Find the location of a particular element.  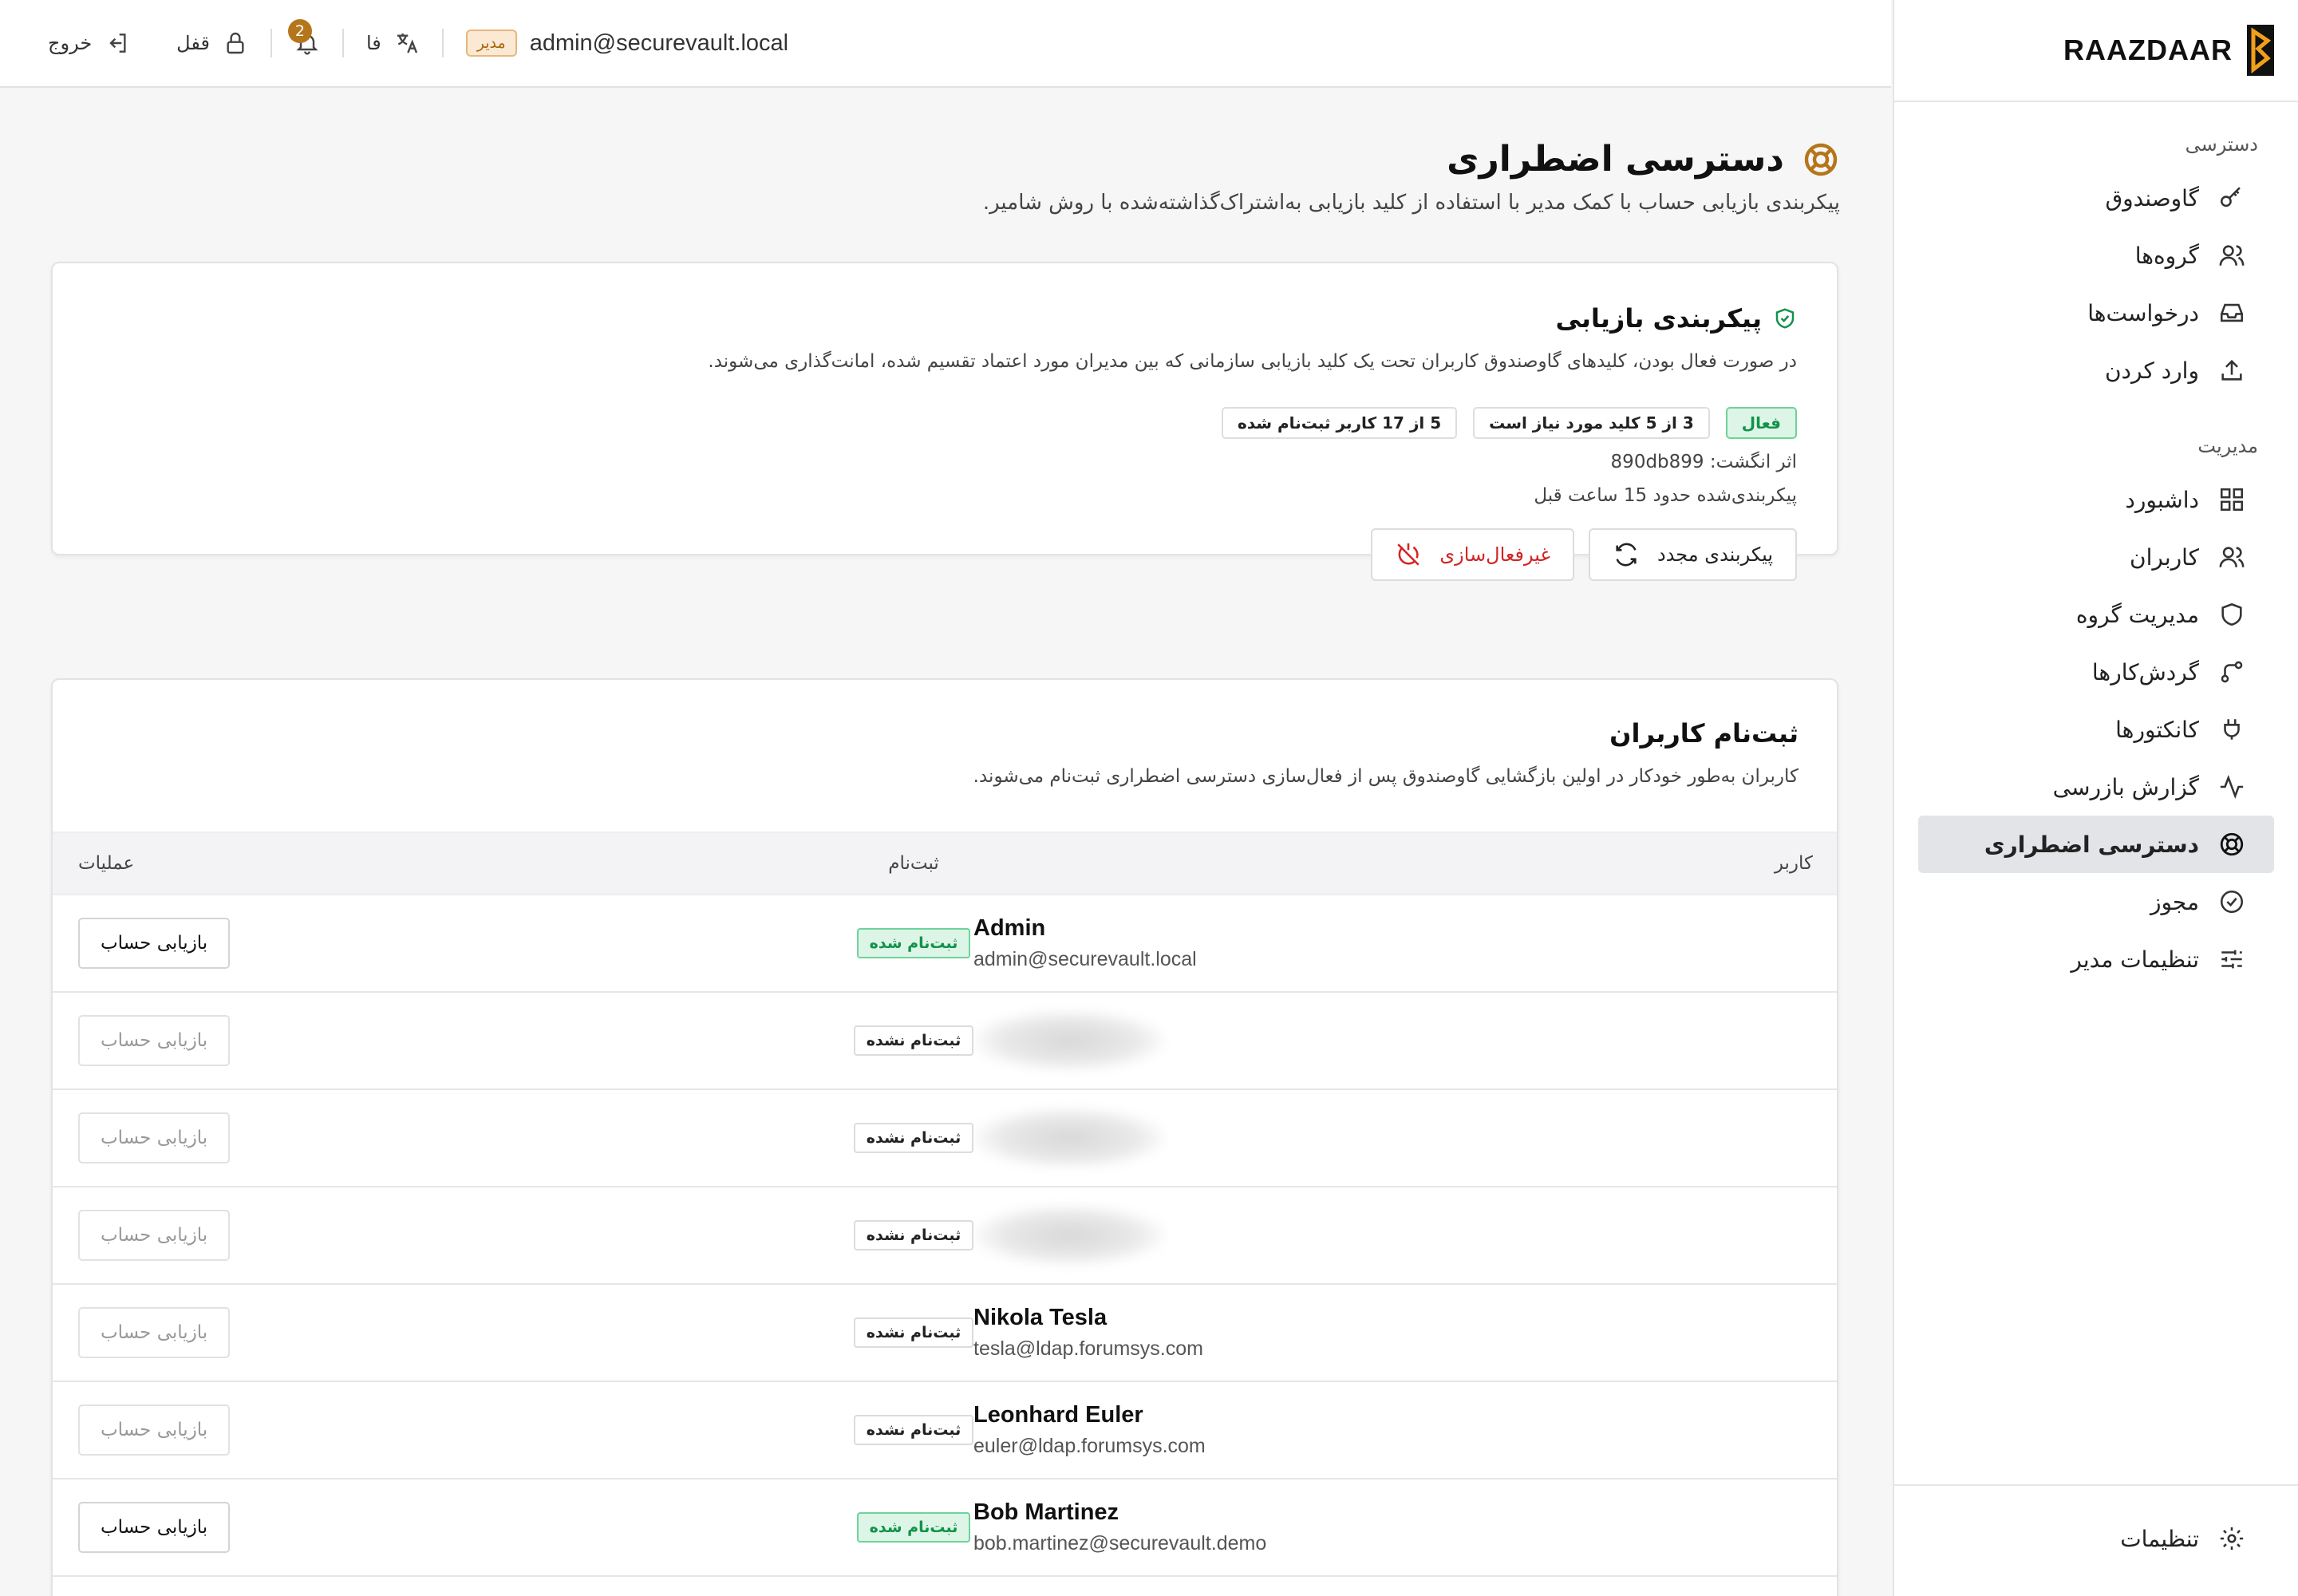

sidebar-item-audit-log: گزارش بازرسی is located at coordinates (2096, 787).